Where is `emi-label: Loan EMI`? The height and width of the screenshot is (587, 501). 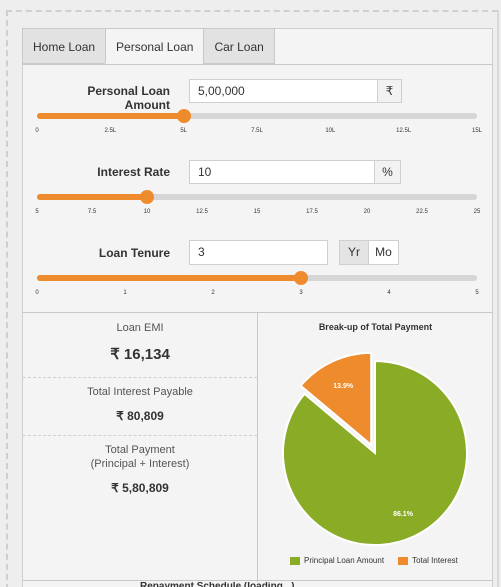 emi-label: Loan EMI is located at coordinates (140, 328).